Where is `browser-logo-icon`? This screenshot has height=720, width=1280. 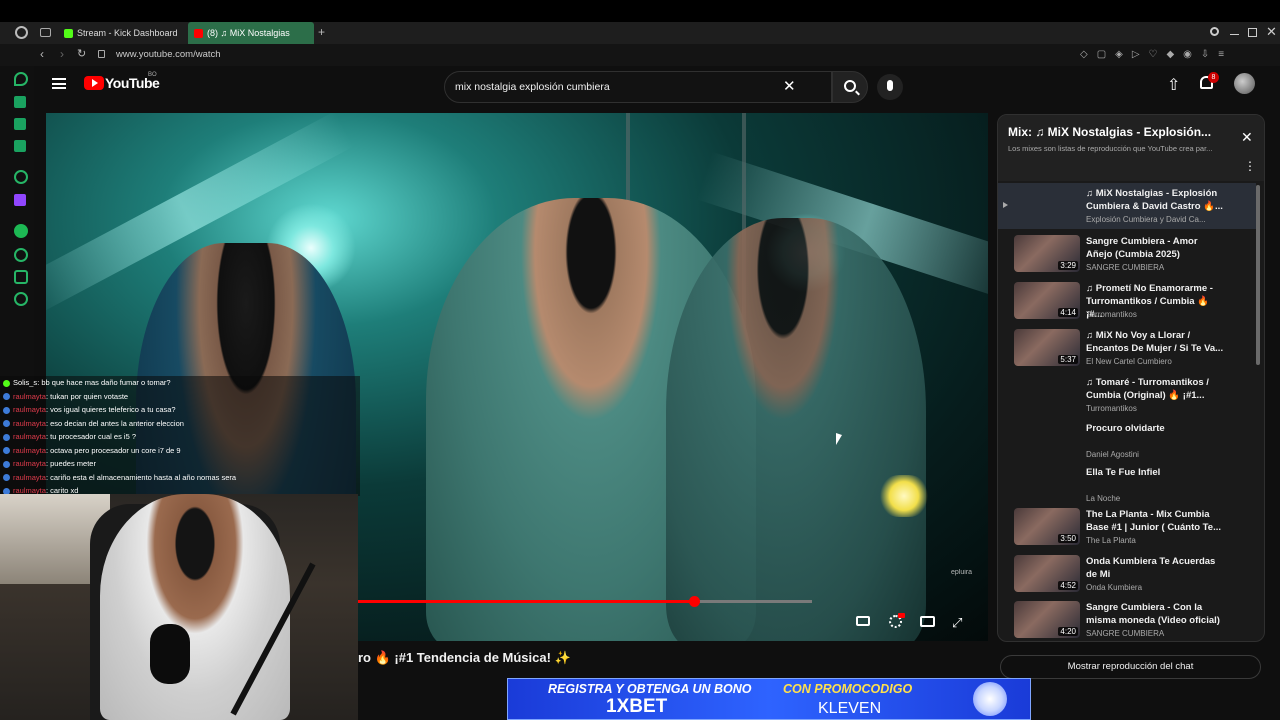 browser-logo-icon is located at coordinates (21, 32).